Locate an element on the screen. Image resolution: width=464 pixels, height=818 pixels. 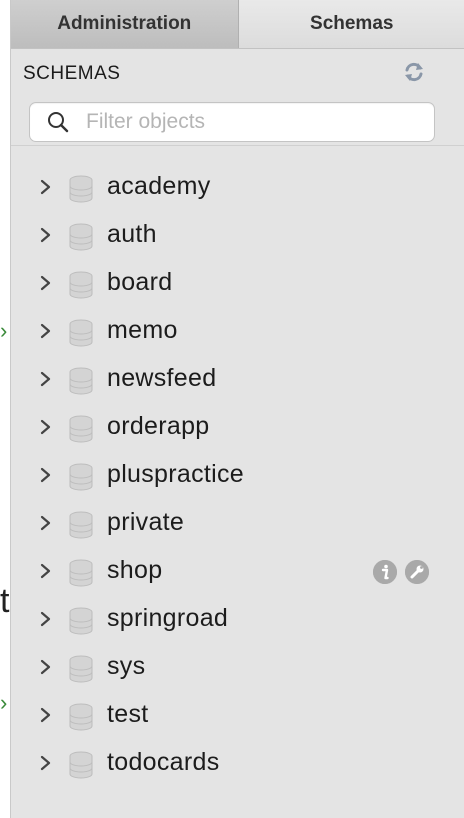
wrench-icon is located at coordinates (417, 572).